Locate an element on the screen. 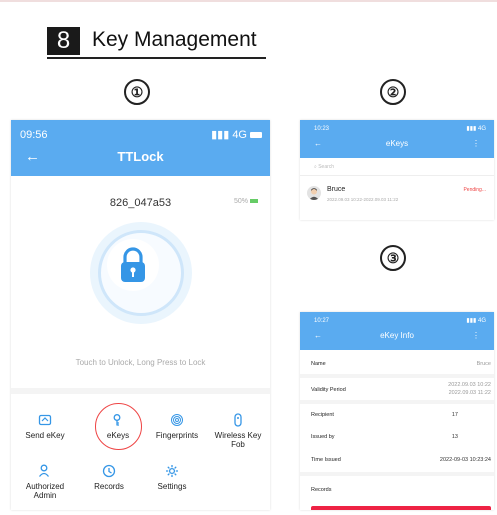  menu-authorized-admin: Authorized Admin is located at coordinates (45, 482).